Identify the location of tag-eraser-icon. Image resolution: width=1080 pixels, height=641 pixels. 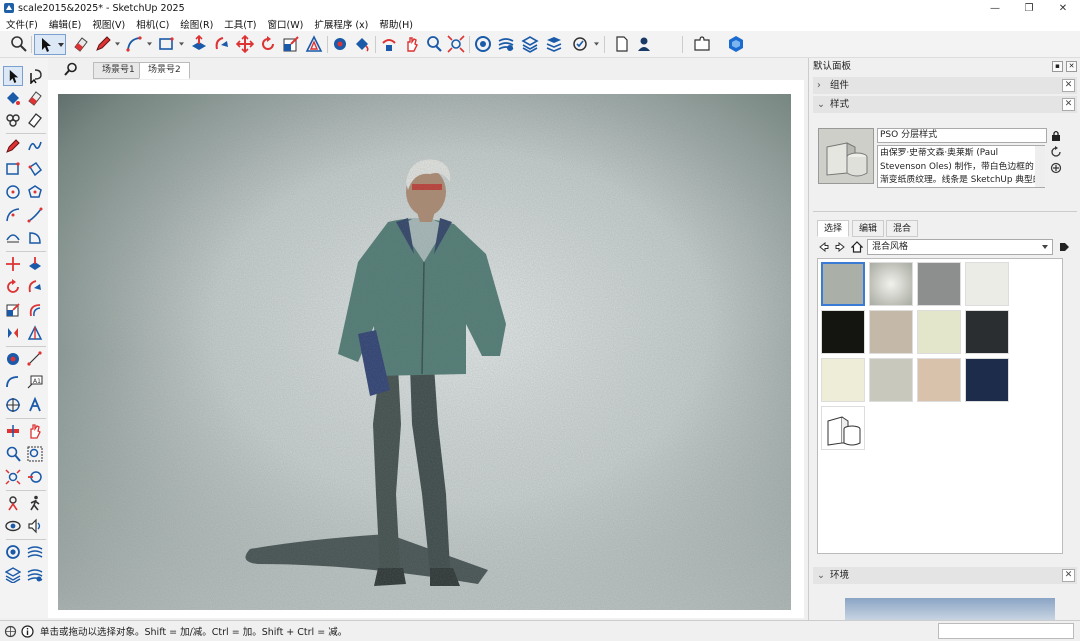
(35, 120).